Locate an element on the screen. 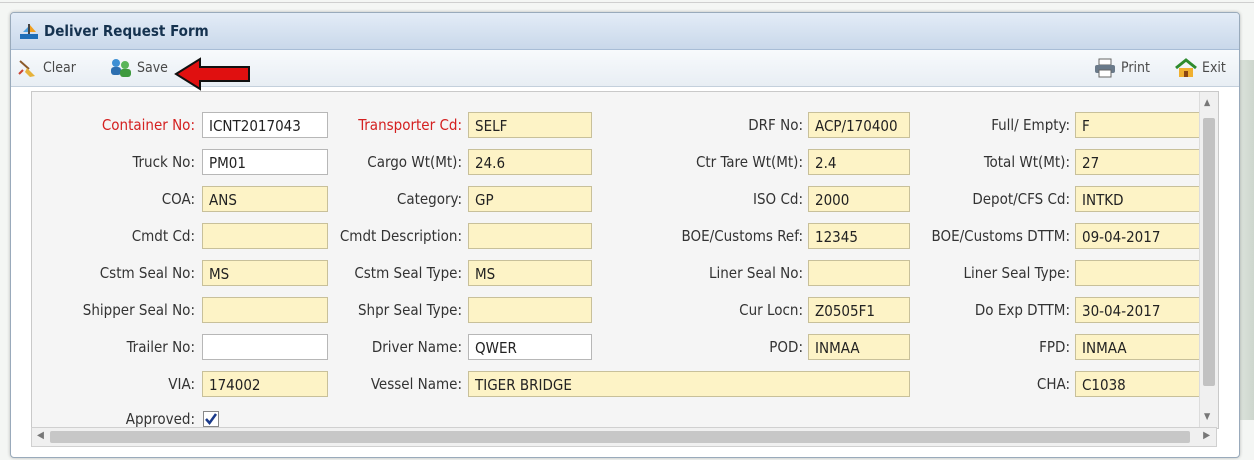  save-button: Save is located at coordinates (138, 68).